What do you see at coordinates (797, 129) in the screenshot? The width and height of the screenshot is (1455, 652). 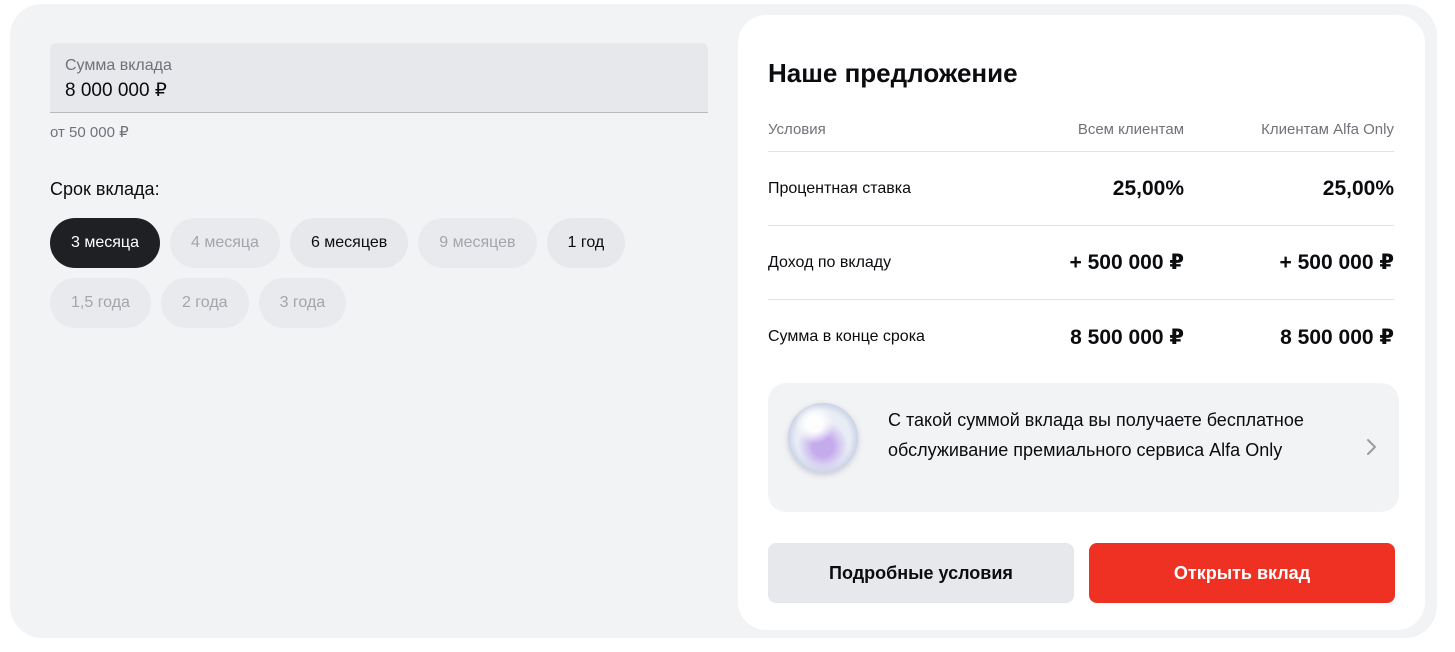 I see `column-header-conditions: Условия` at bounding box center [797, 129].